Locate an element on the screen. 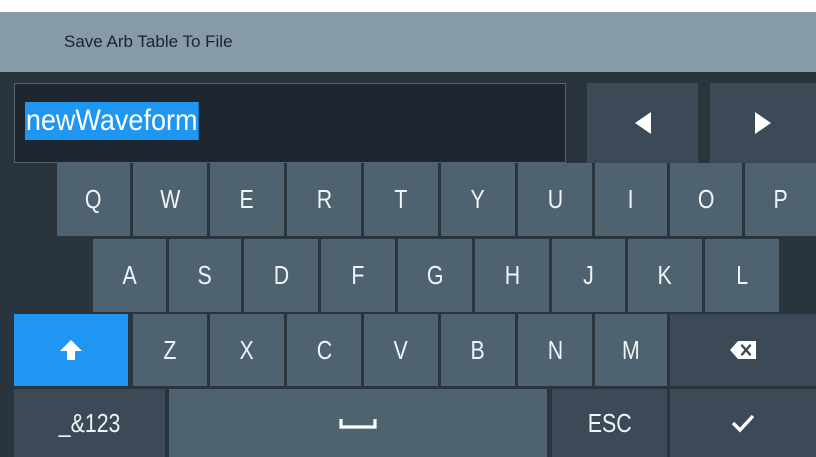  key-o: O is located at coordinates (706, 199).